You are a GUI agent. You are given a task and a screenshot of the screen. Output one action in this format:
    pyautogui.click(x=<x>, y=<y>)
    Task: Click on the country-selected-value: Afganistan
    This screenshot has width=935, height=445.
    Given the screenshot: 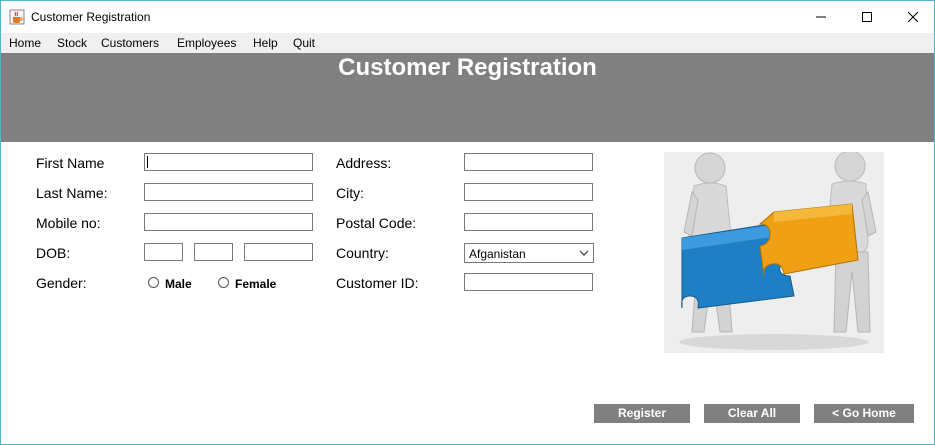 What is the action you would take?
    pyautogui.click(x=497, y=254)
    